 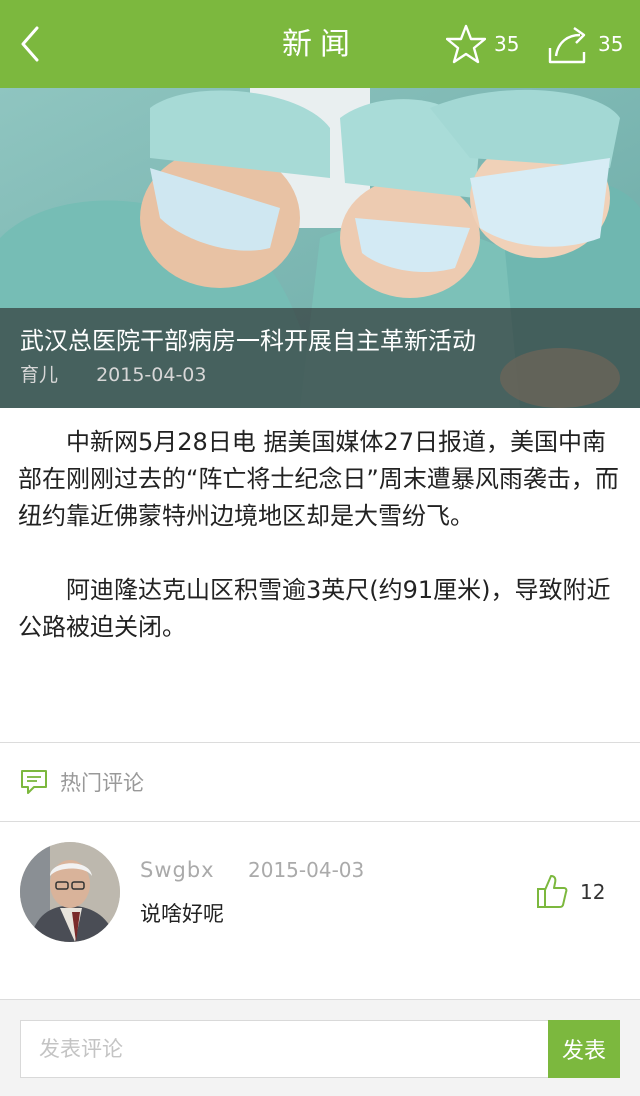 I want to click on comment-username: Swgbx, so click(x=177, y=870).